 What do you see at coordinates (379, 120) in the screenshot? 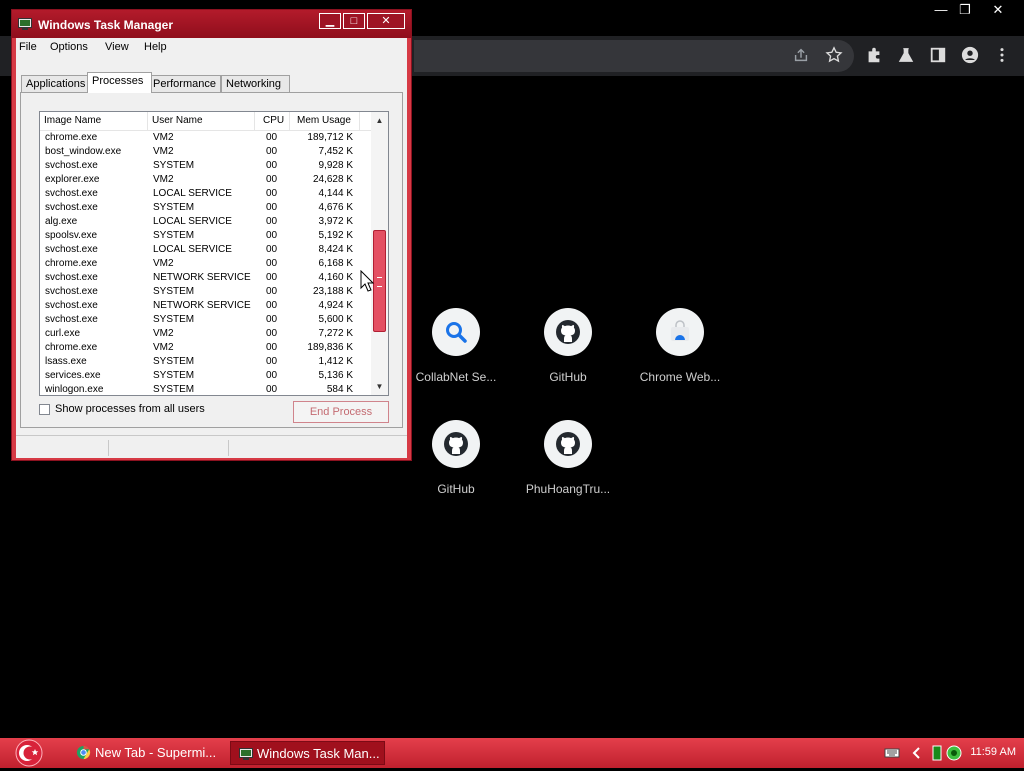
I see `scroll-up-arrow-icon: ▲` at bounding box center [379, 120].